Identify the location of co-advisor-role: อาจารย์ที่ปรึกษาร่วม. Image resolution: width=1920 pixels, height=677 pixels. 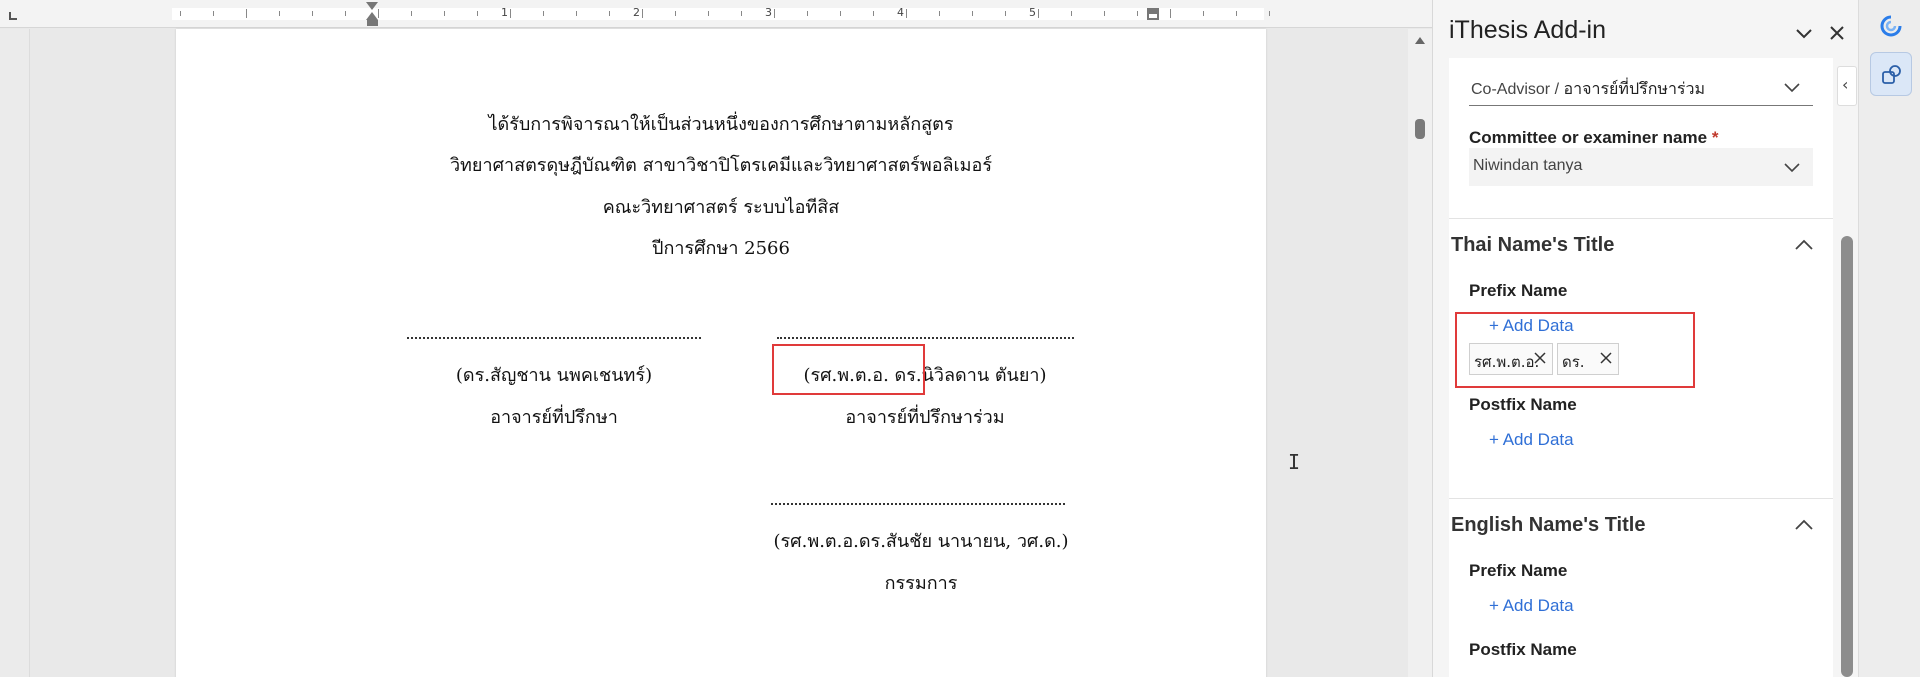
(925, 417).